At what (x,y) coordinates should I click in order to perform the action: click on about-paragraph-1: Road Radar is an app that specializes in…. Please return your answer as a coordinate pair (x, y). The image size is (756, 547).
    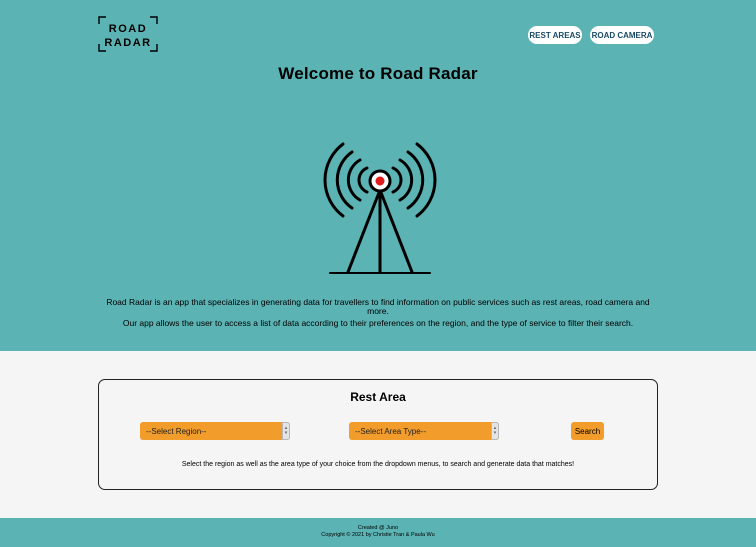
    Looking at the image, I should click on (378, 306).